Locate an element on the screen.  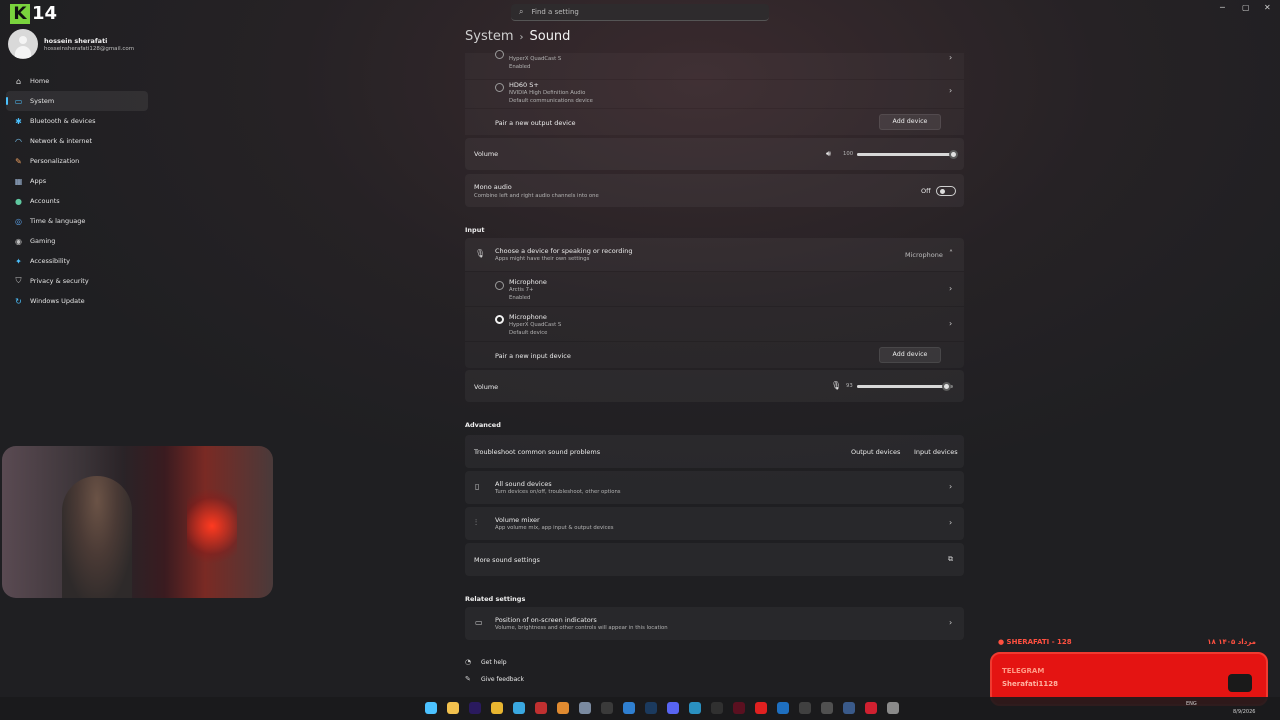
premiere-icon is located at coordinates (475, 708).